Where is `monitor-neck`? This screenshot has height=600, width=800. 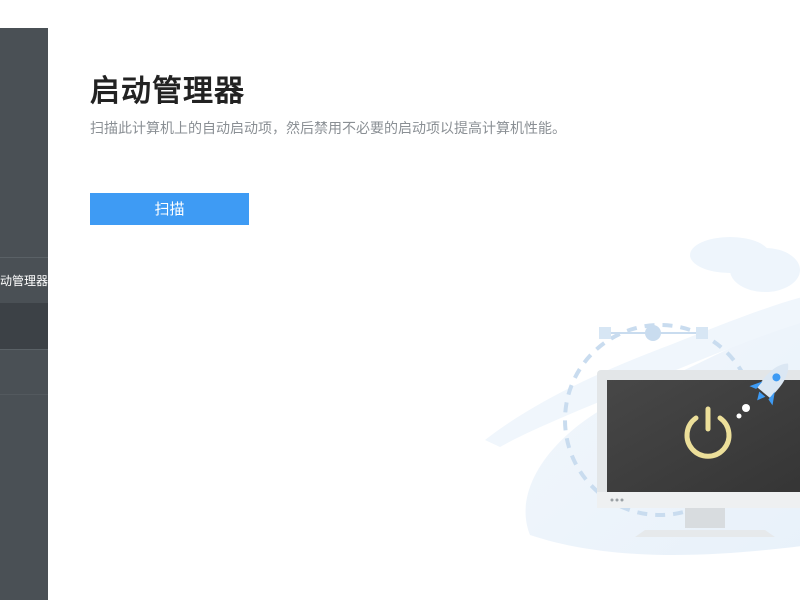 monitor-neck is located at coordinates (705, 518).